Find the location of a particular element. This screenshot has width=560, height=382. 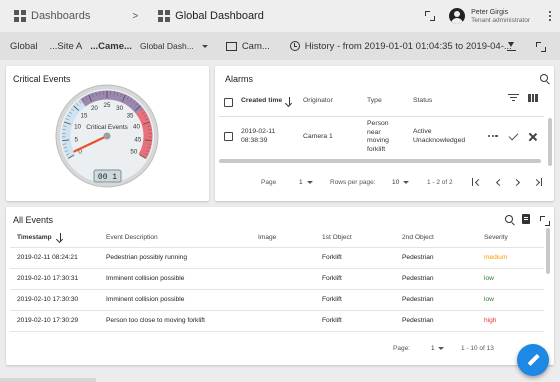

gauge-tick-label: 45 is located at coordinates (137, 139).